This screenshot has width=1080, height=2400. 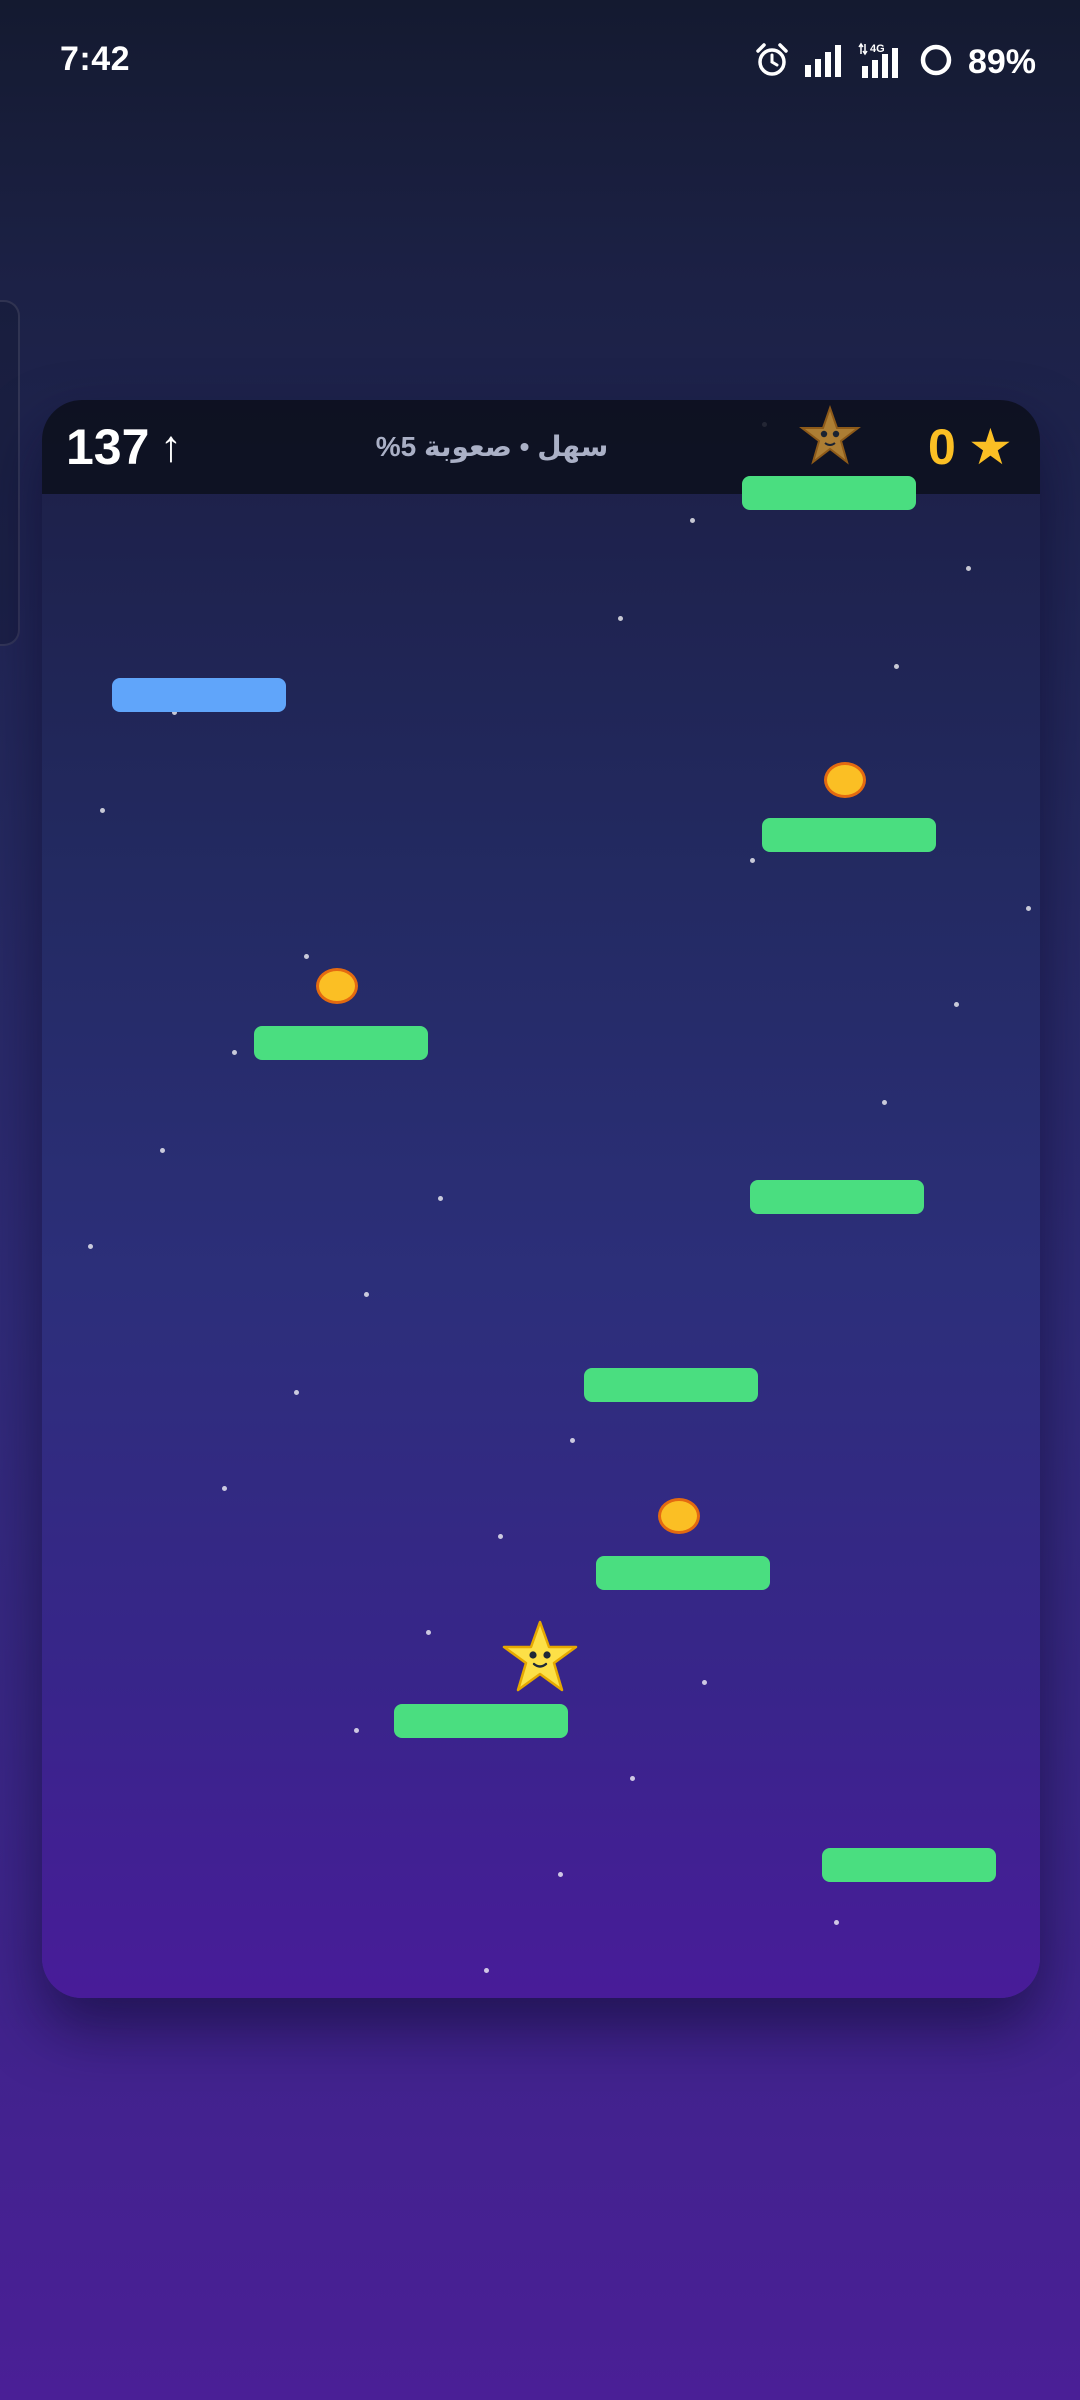 I want to click on height-arrow-icon: ↑, so click(x=171, y=446).